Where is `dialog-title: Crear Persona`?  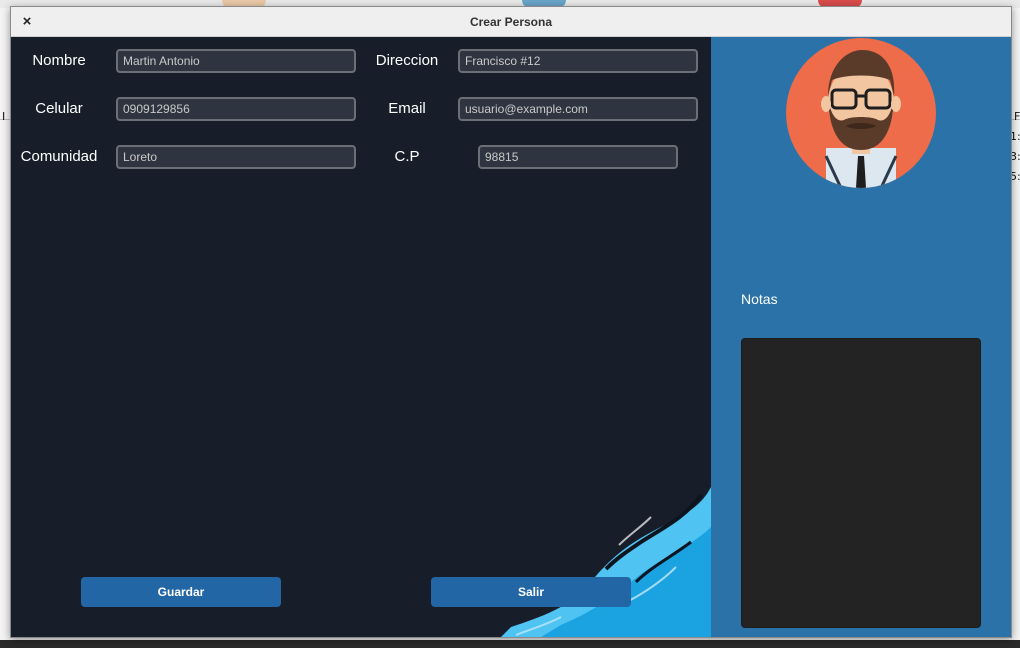 dialog-title: Crear Persona is located at coordinates (511, 22).